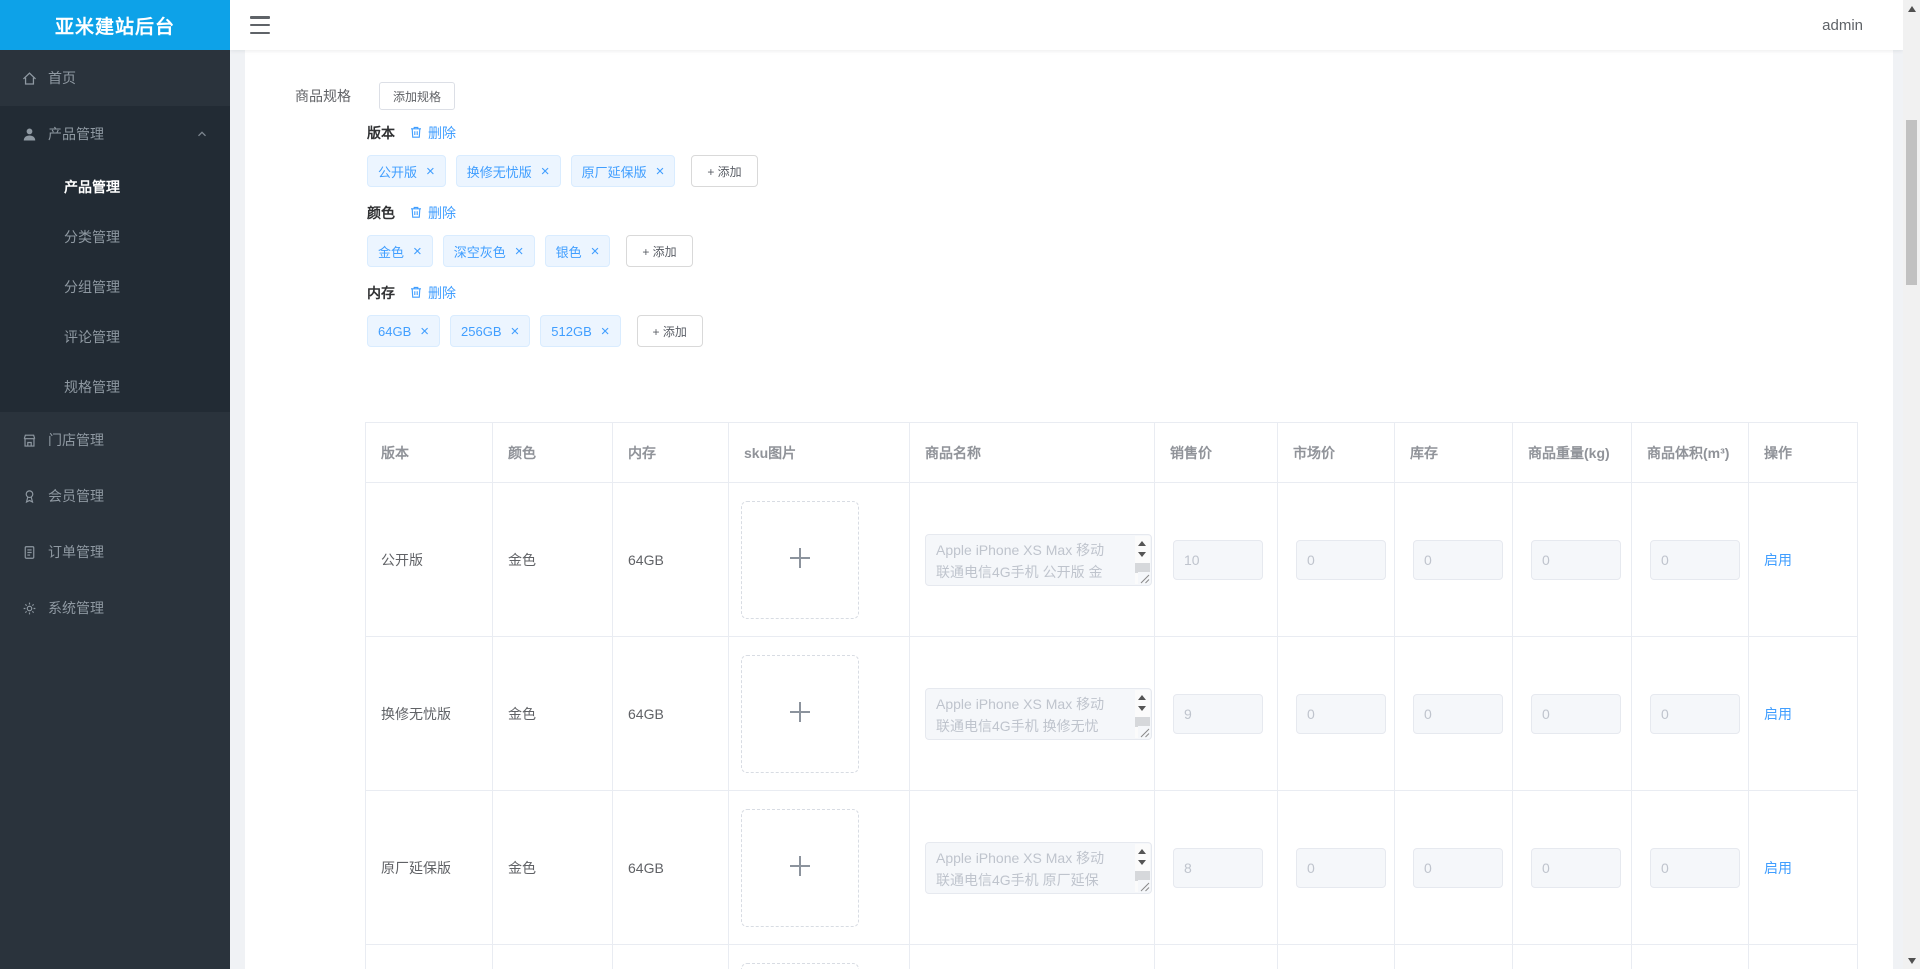 This screenshot has height=969, width=1920. I want to click on sale-price-input: 8, so click(1218, 867).